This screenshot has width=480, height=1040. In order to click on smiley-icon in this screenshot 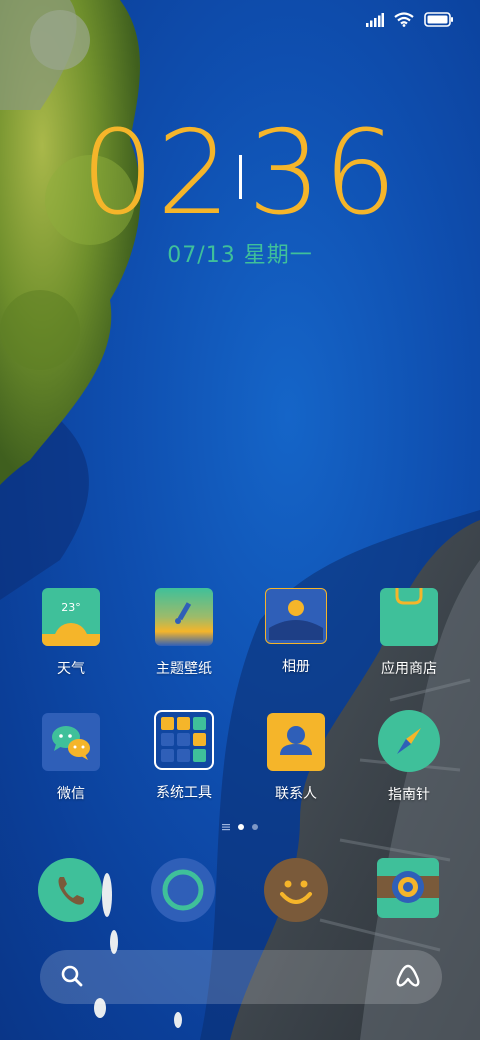, I will do `click(296, 890)`.